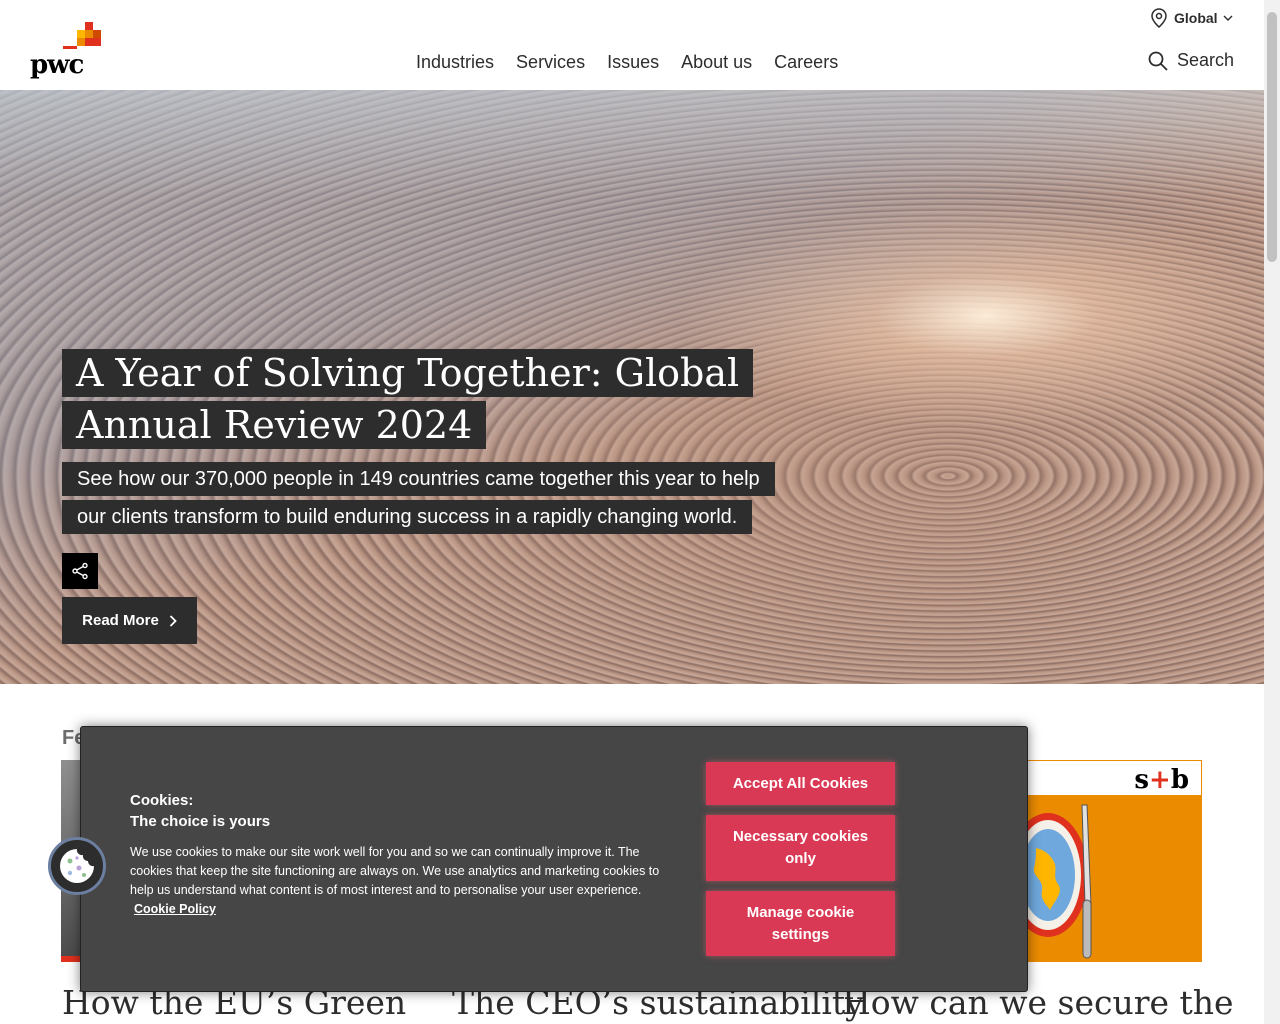 This screenshot has height=1024, width=1280. What do you see at coordinates (57, 65) in the screenshot?
I see `logo-wordmark: pwc` at bounding box center [57, 65].